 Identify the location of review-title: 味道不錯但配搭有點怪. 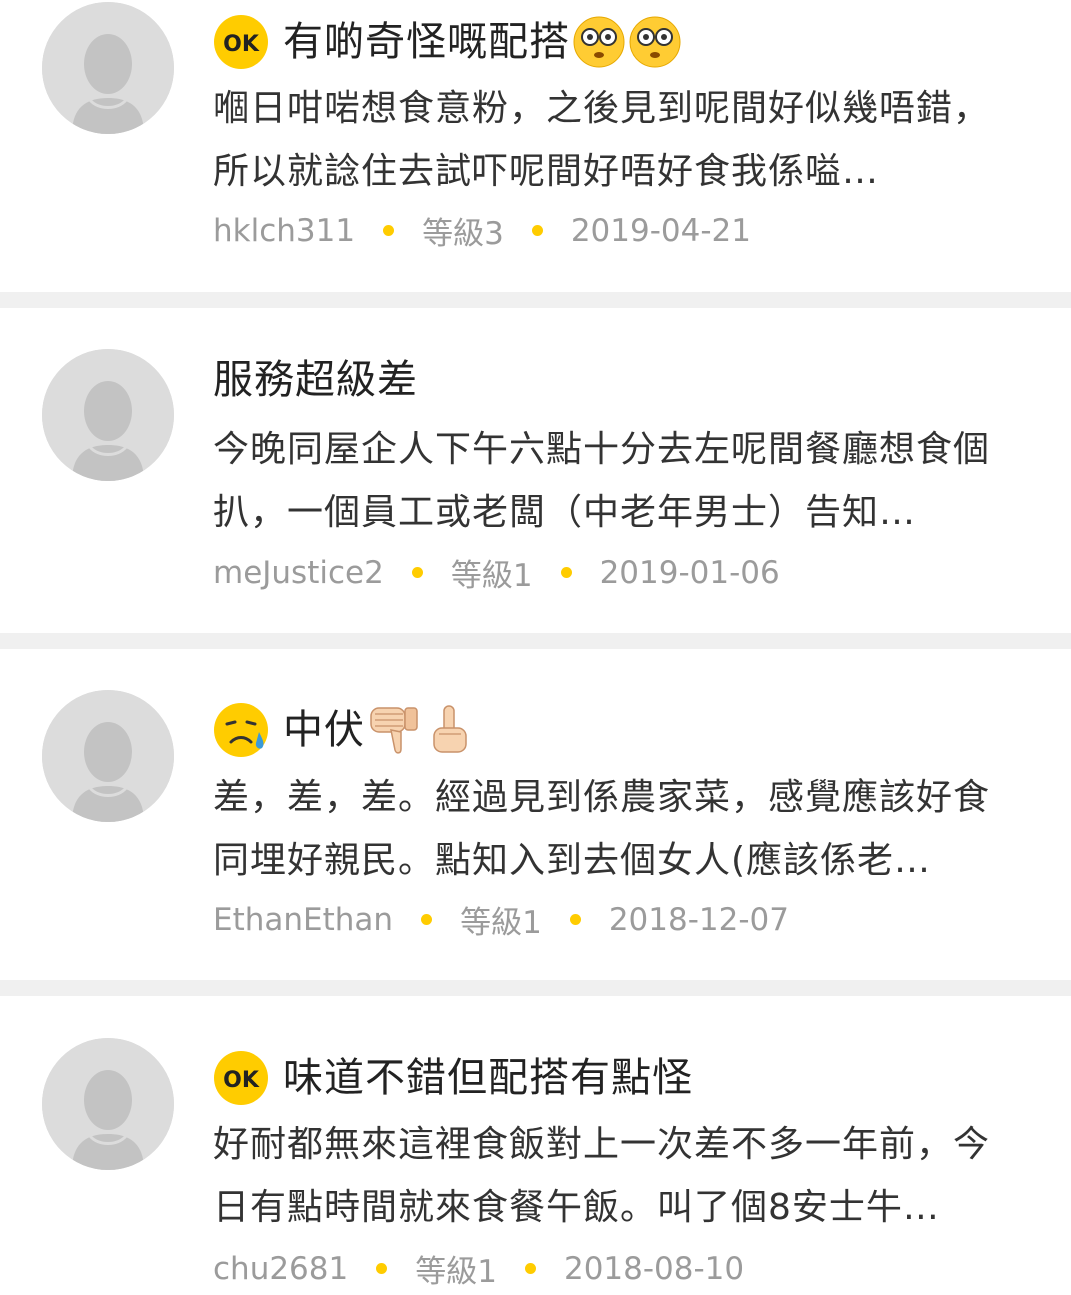
(488, 1078).